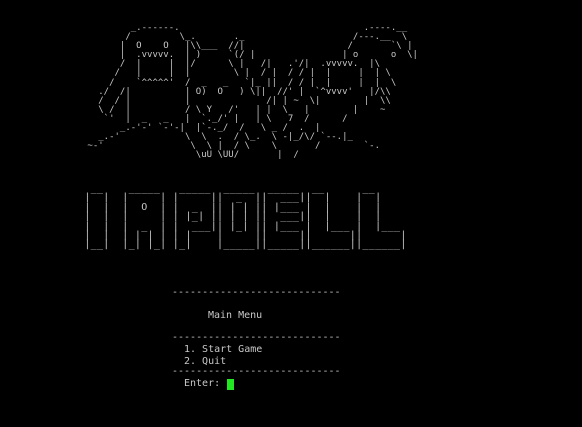 The height and width of the screenshot is (427, 582). Describe the element at coordinates (231, 384) in the screenshot. I see `text-cursor` at that location.